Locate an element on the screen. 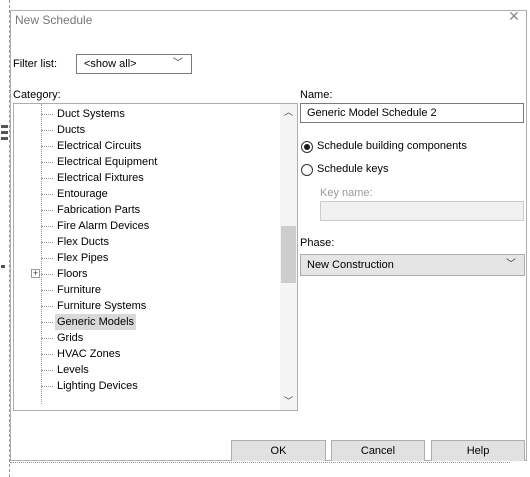 Image resolution: width=530 pixels, height=477 pixels. ok-button: OK is located at coordinates (278, 451).